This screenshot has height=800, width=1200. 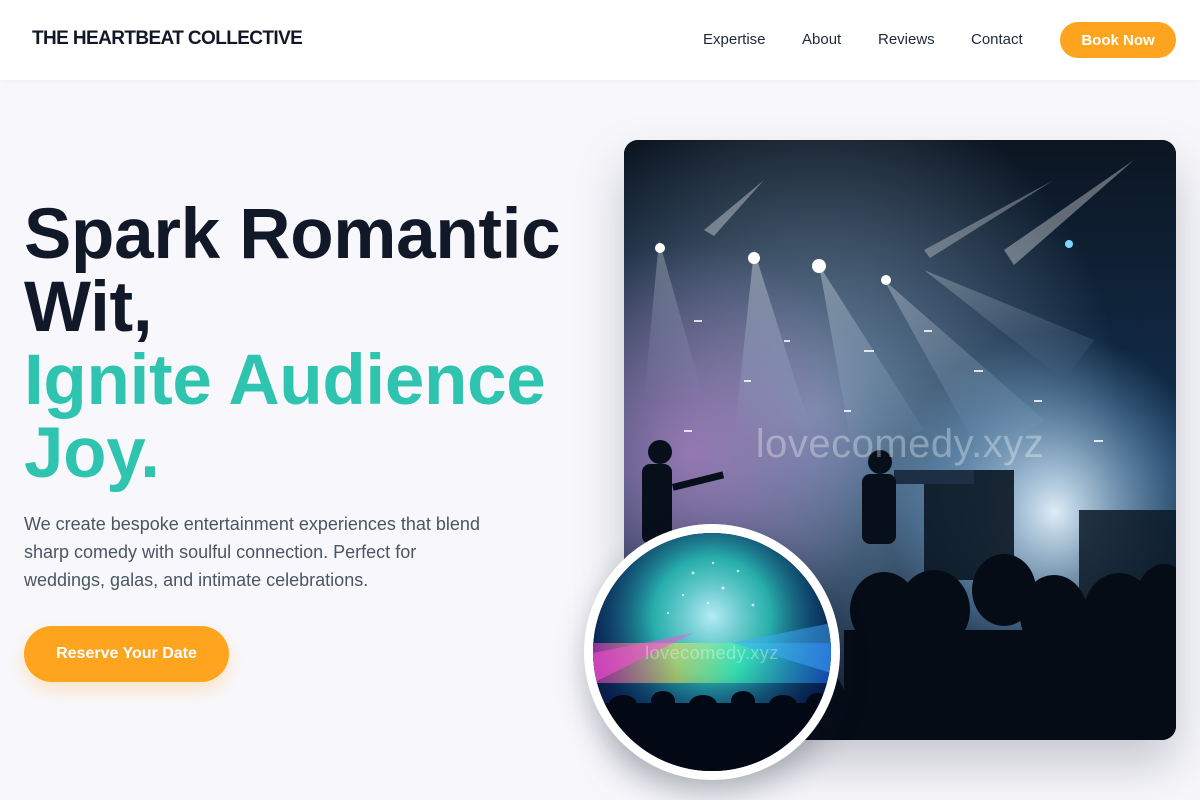 I want to click on festival-crowd-photo-frame: lovecomedy.xyz, so click(x=712, y=652).